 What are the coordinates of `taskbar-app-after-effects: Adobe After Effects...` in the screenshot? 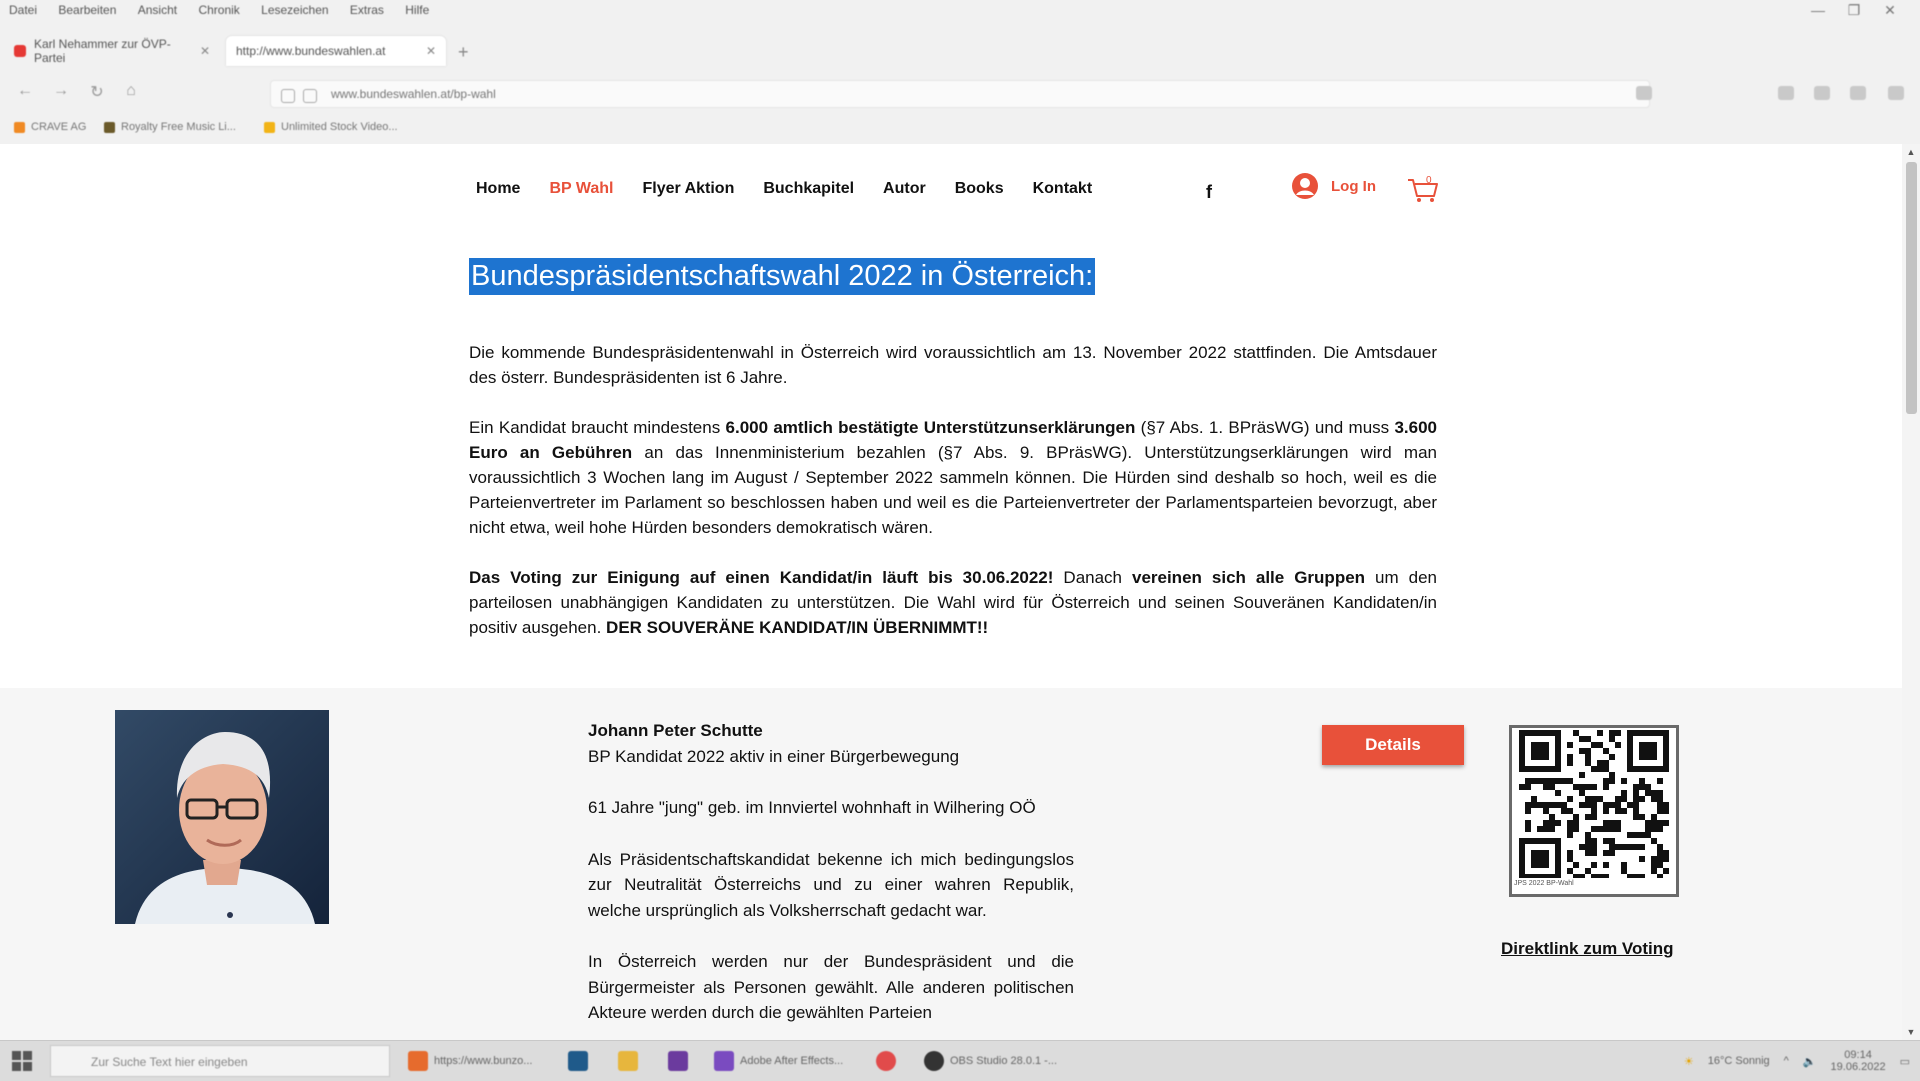 It's located at (778, 1061).